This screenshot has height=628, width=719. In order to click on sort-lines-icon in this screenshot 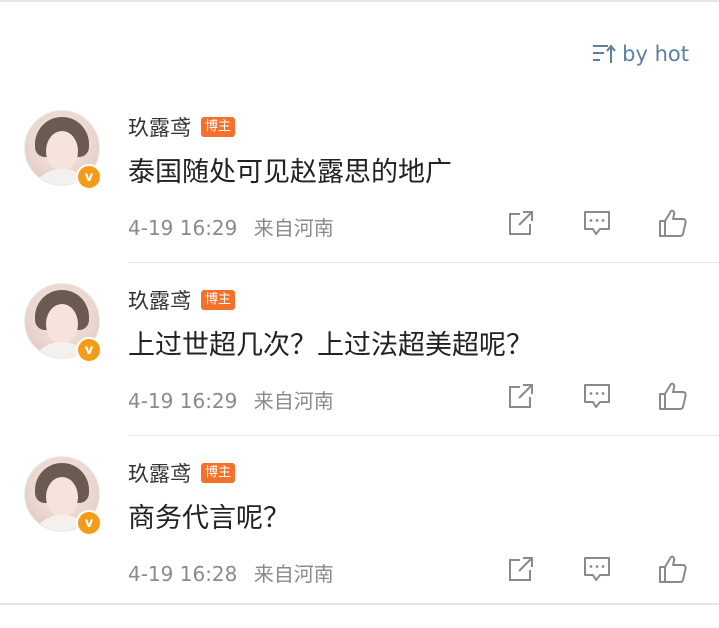, I will do `click(604, 54)`.